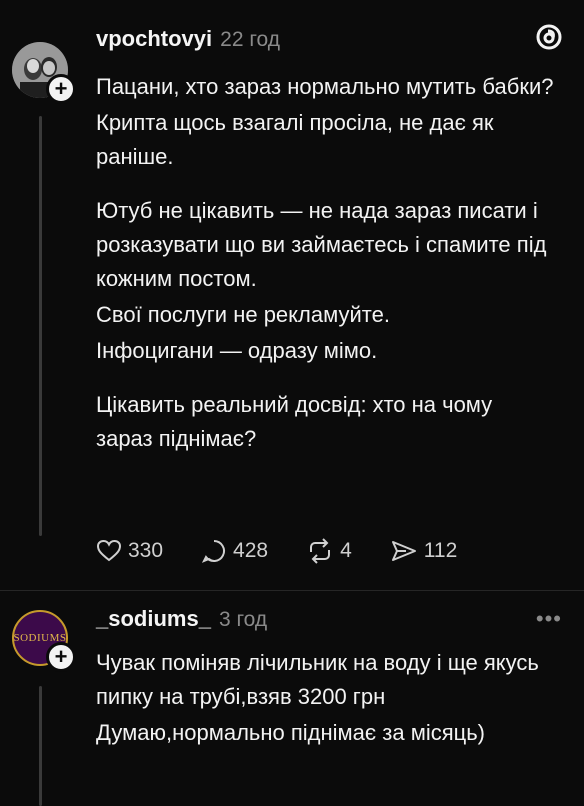 The image size is (584, 806). I want to click on post-paragraph: Інфоцигани — одразу мімо., so click(237, 350).